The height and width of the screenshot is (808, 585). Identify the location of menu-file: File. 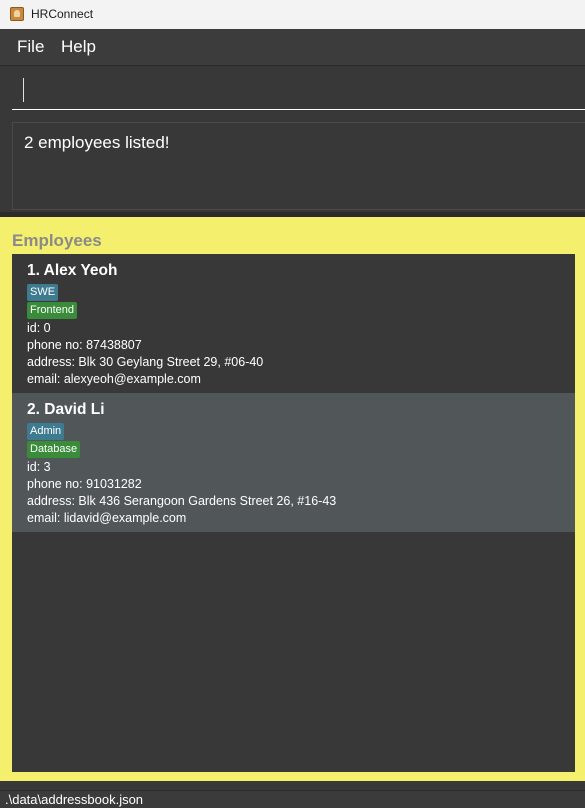
(30, 47).